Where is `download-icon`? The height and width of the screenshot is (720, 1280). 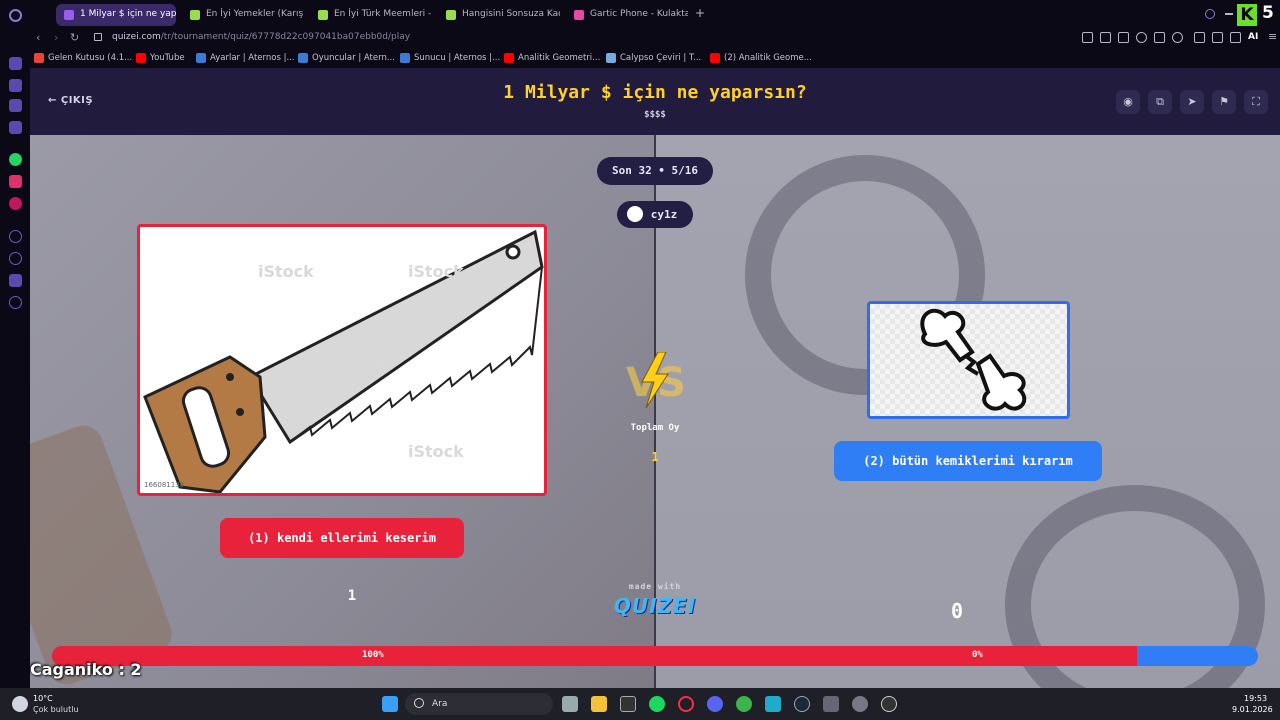 download-icon is located at coordinates (1235, 37).